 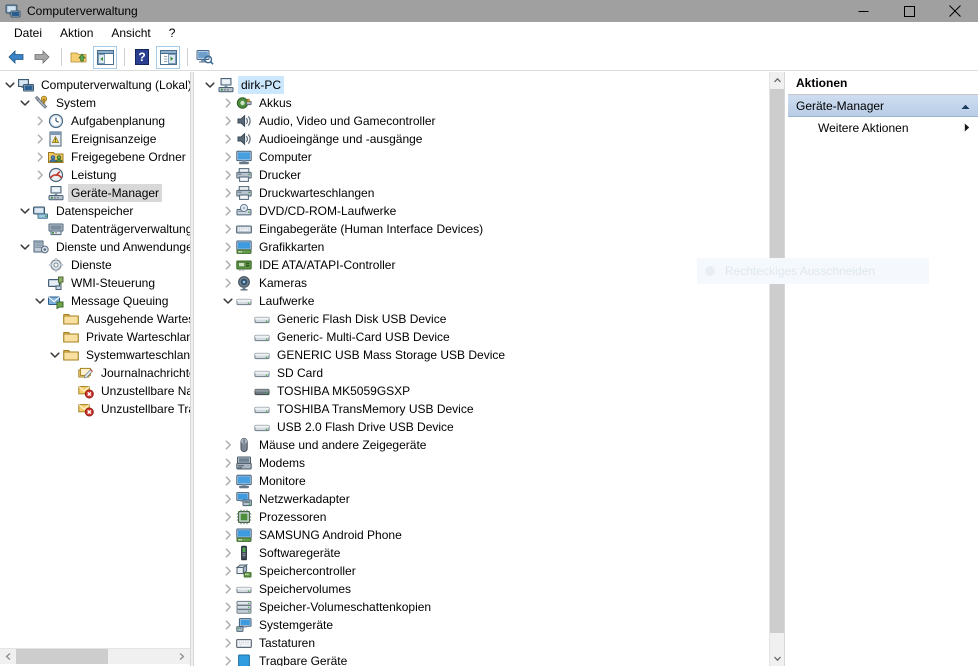 What do you see at coordinates (490, 589) in the screenshot?
I see `tree-item: Speichervolumes` at bounding box center [490, 589].